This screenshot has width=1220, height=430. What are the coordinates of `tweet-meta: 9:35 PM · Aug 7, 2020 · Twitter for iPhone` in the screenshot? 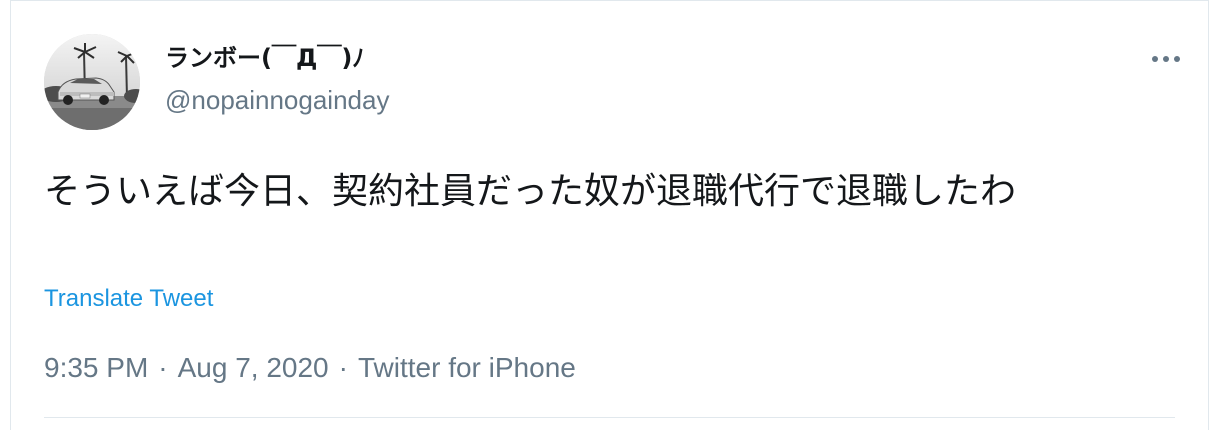 It's located at (310, 368).